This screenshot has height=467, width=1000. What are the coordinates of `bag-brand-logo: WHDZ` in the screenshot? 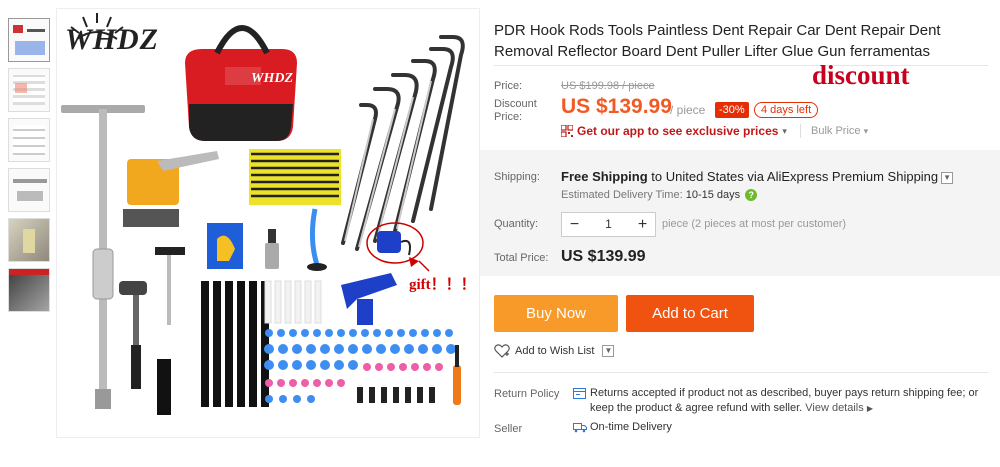 It's located at (272, 78).